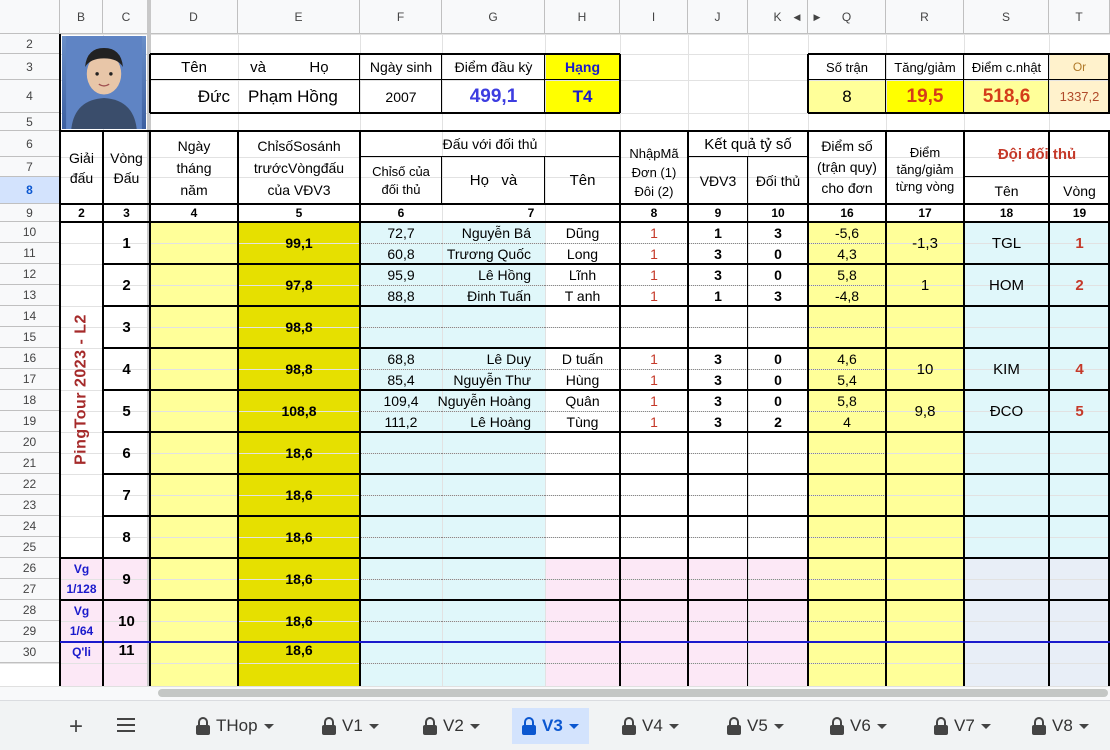 The width and height of the screenshot is (1110, 750). Describe the element at coordinates (30, 610) in the screenshot. I see `row-header: 28` at that location.